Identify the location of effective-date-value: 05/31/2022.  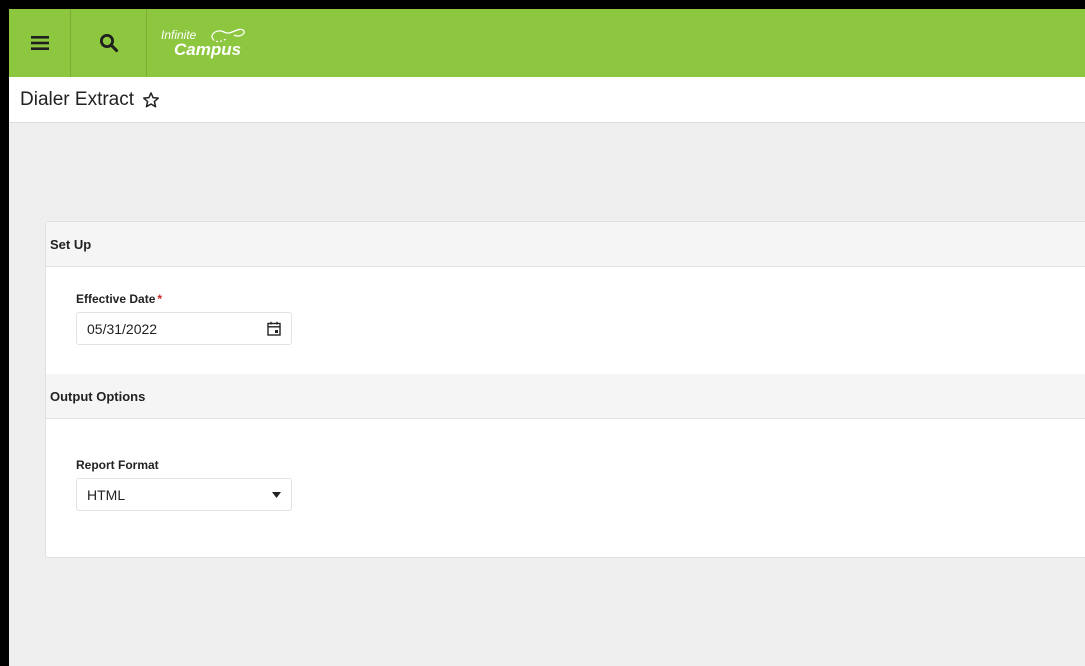
(122, 328).